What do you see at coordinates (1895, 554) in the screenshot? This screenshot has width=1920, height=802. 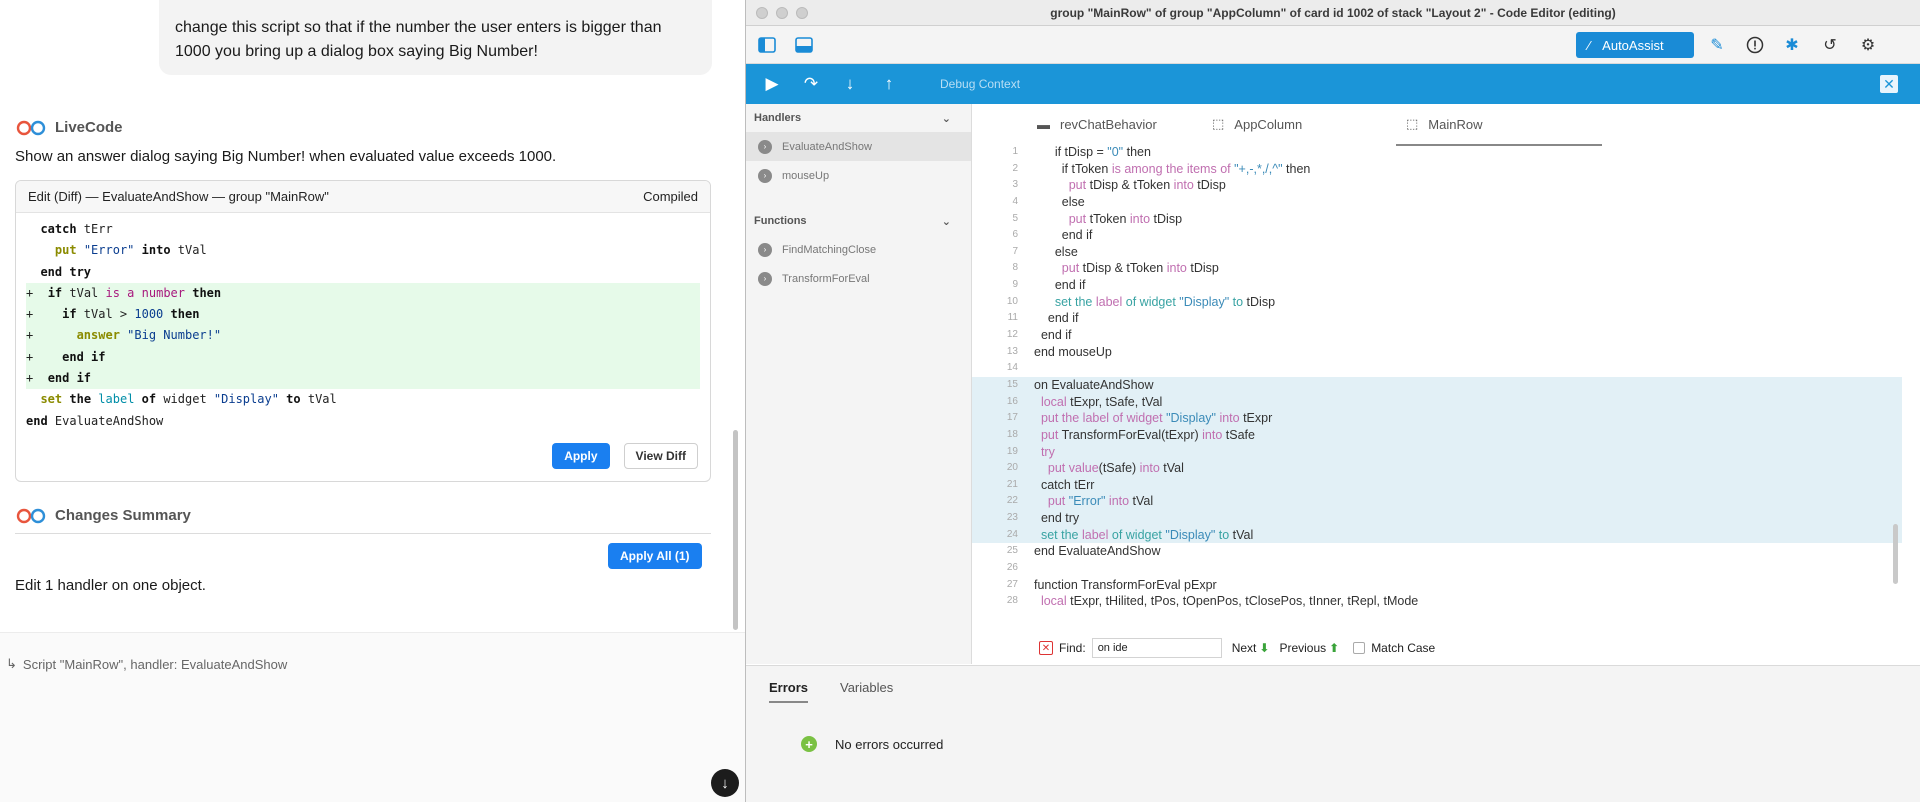 I see `code-scrollbar` at bounding box center [1895, 554].